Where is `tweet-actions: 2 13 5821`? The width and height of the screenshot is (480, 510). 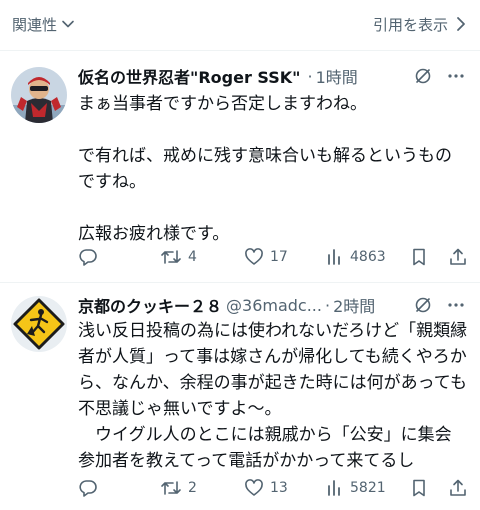
tweet-actions: 2 13 5821 is located at coordinates (273, 488).